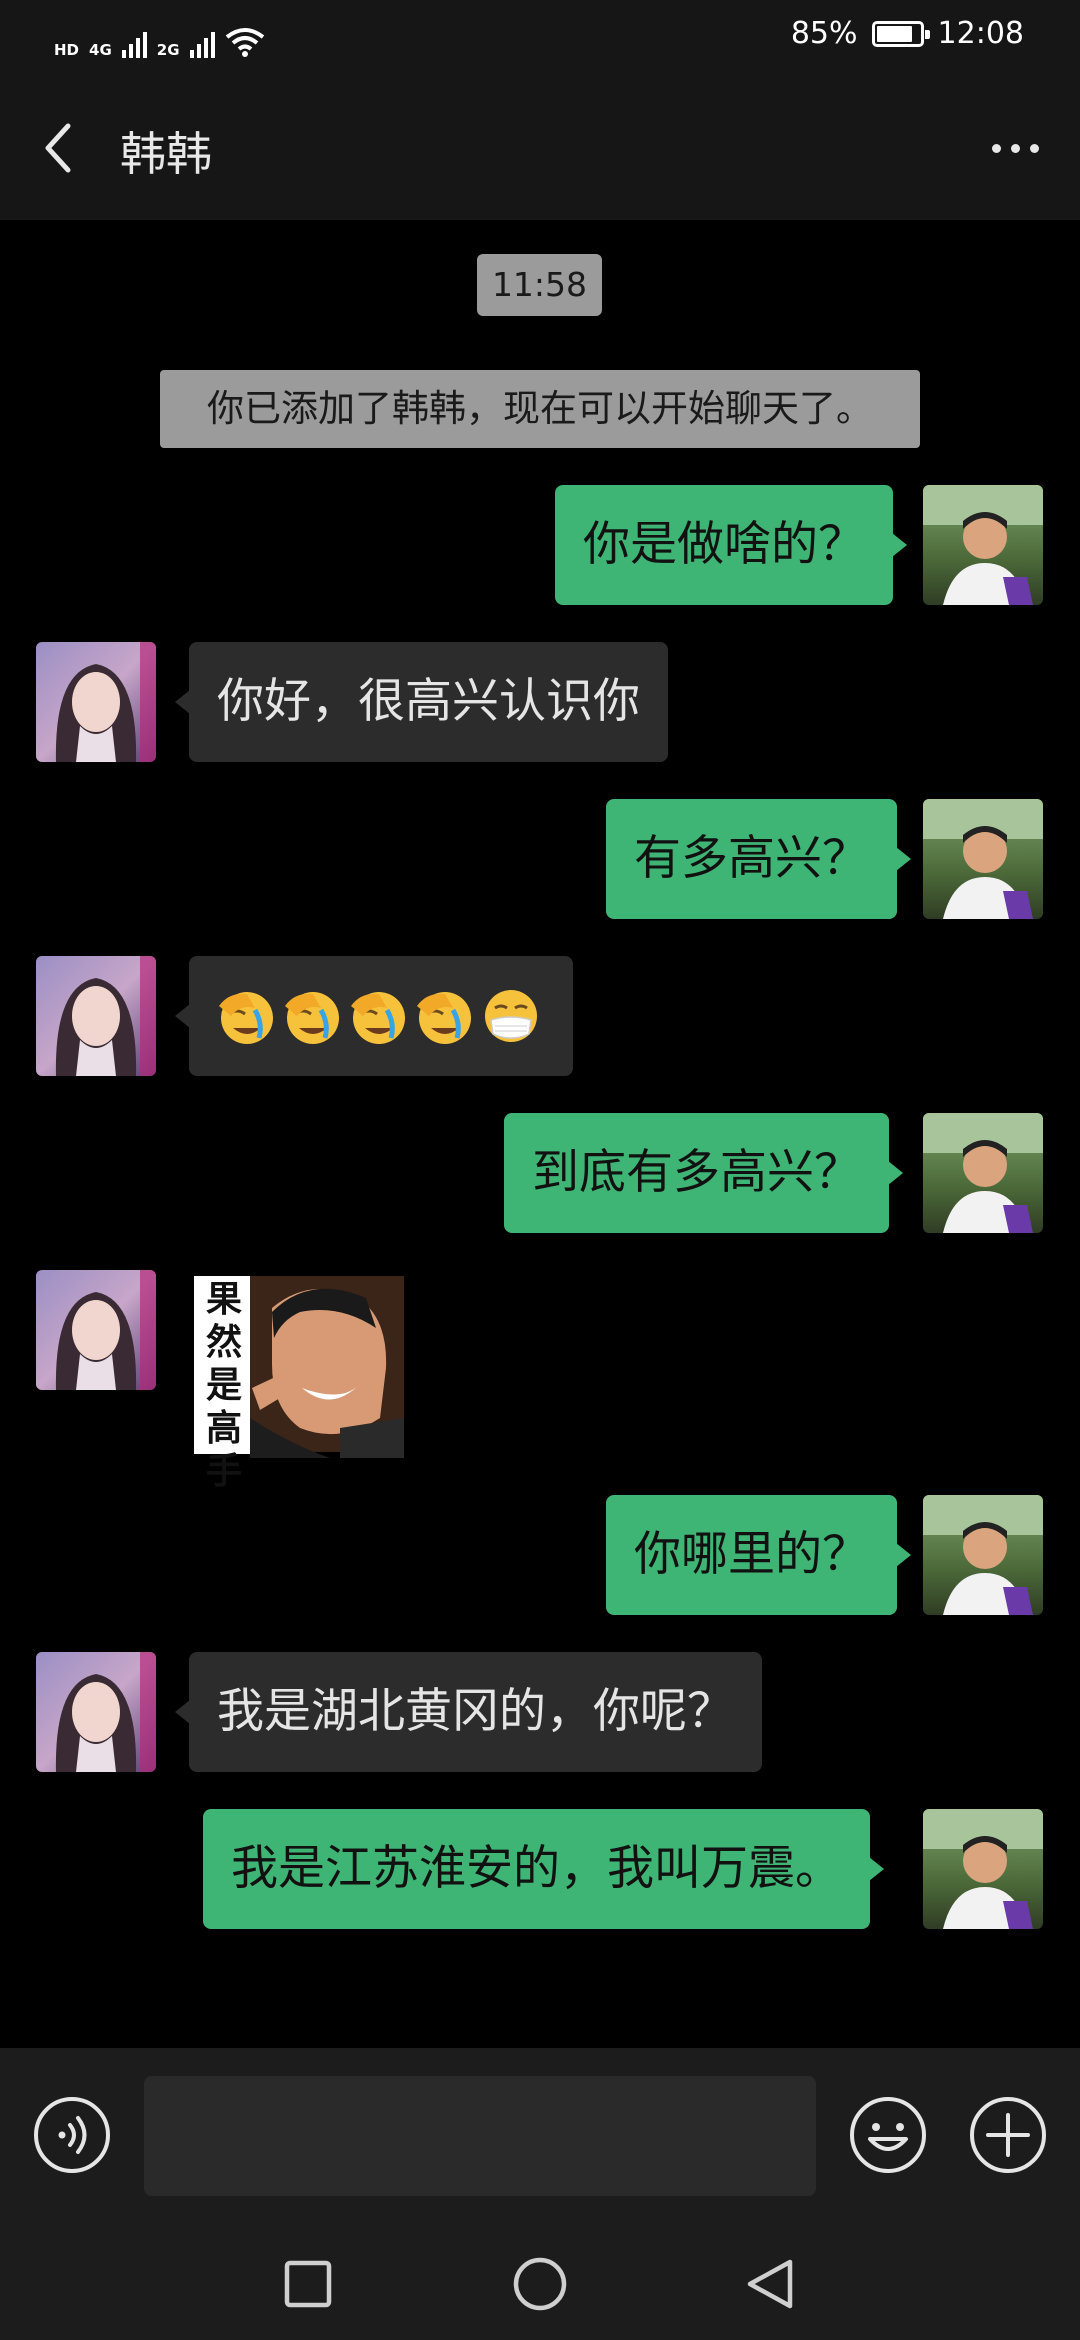  I want to click on back-triangle-icon, so click(770, 2284).